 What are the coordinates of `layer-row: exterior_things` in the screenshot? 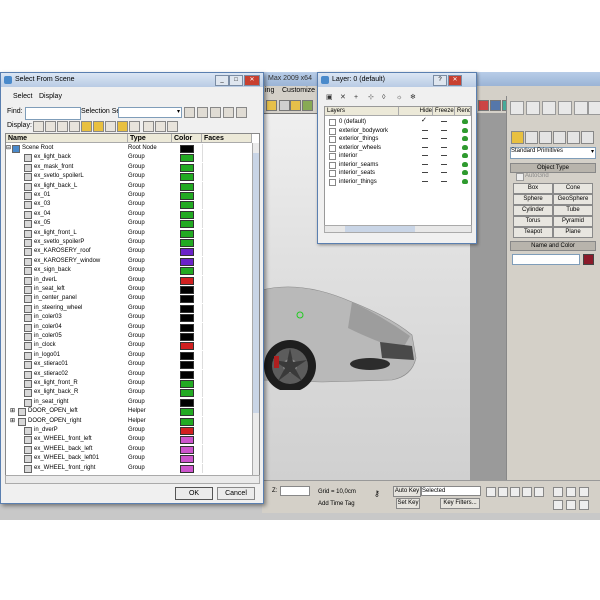 It's located at (398, 139).